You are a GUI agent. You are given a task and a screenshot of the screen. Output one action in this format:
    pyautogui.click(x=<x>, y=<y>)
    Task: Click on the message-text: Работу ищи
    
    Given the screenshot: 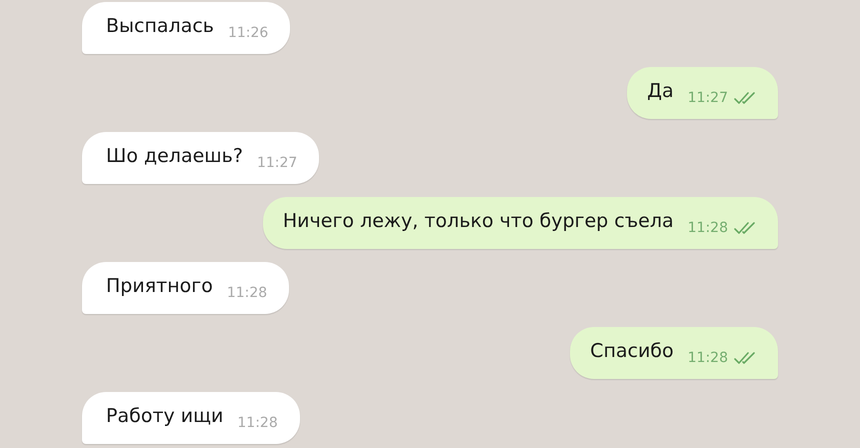 What is the action you would take?
    pyautogui.click(x=165, y=416)
    